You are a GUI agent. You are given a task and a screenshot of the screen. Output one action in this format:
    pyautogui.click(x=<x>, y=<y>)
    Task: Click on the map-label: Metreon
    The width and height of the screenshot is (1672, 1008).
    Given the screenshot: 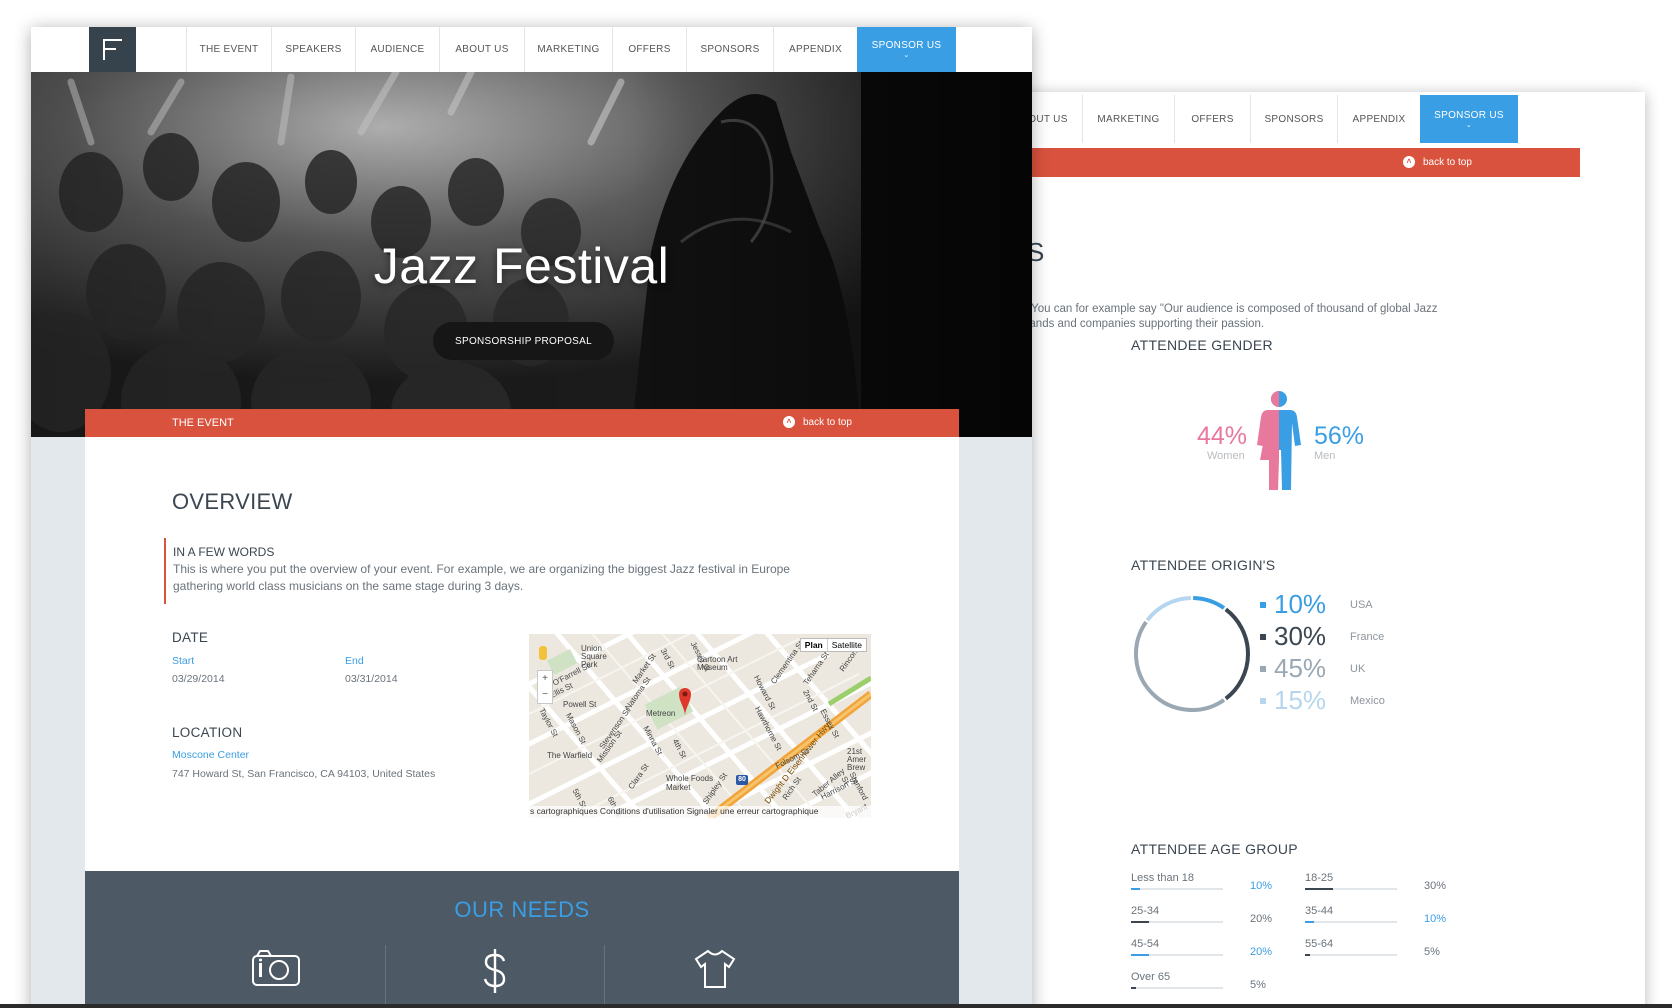 What is the action you would take?
    pyautogui.click(x=661, y=713)
    